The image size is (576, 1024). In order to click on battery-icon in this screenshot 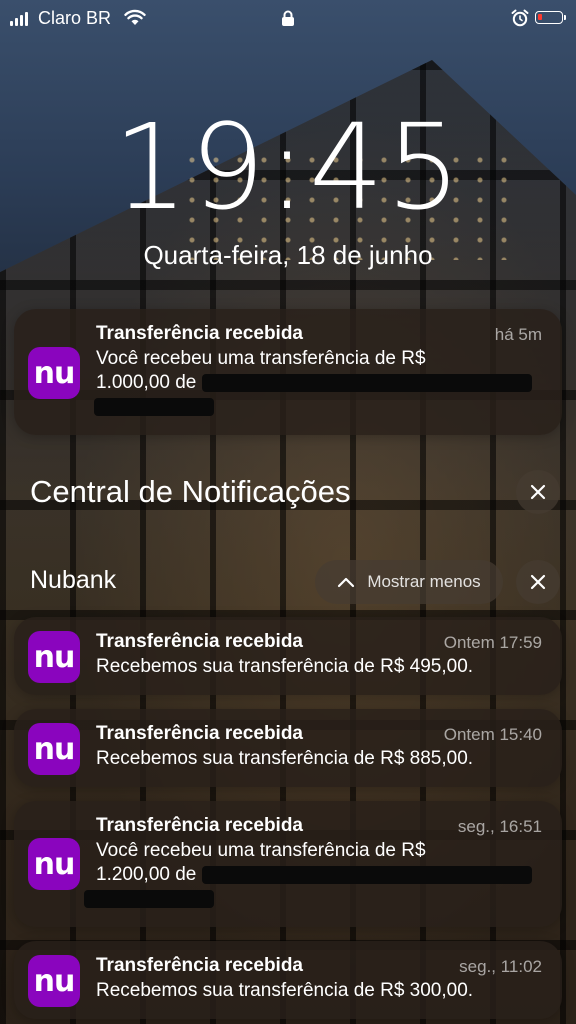, I will do `click(550, 17)`.